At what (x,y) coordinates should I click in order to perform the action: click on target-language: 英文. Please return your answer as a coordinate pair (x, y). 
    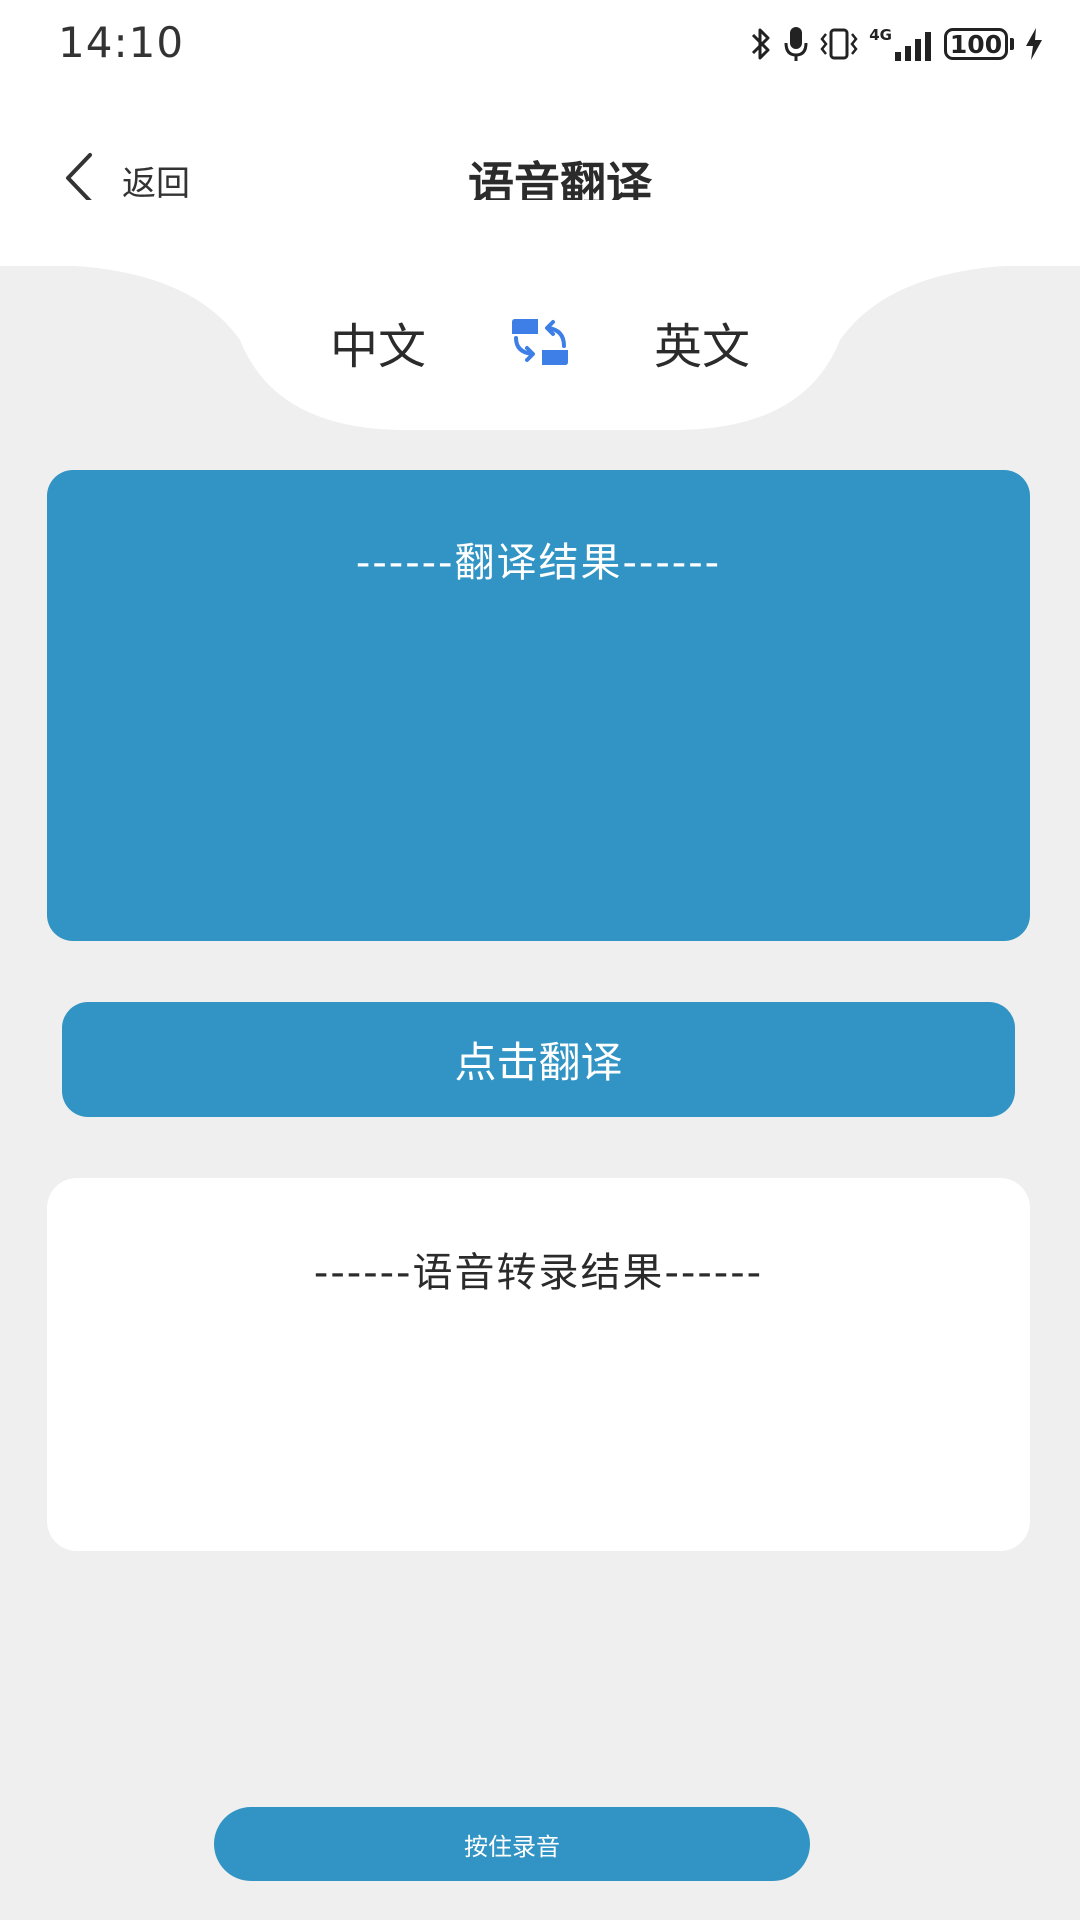
    Looking at the image, I should click on (702, 342).